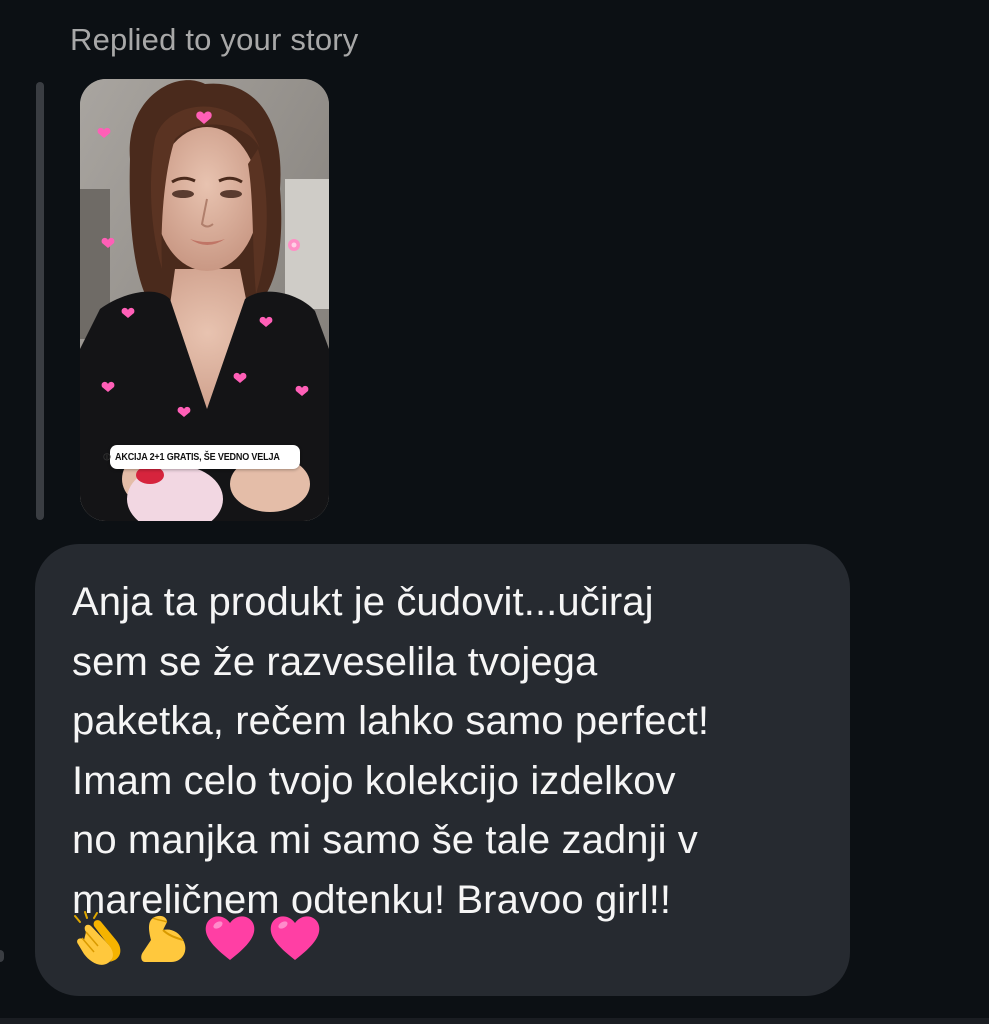  I want to click on sticker-label: AKCIJA 2+1 GRATIS, ŠE VEDNO VELJA, so click(198, 457).